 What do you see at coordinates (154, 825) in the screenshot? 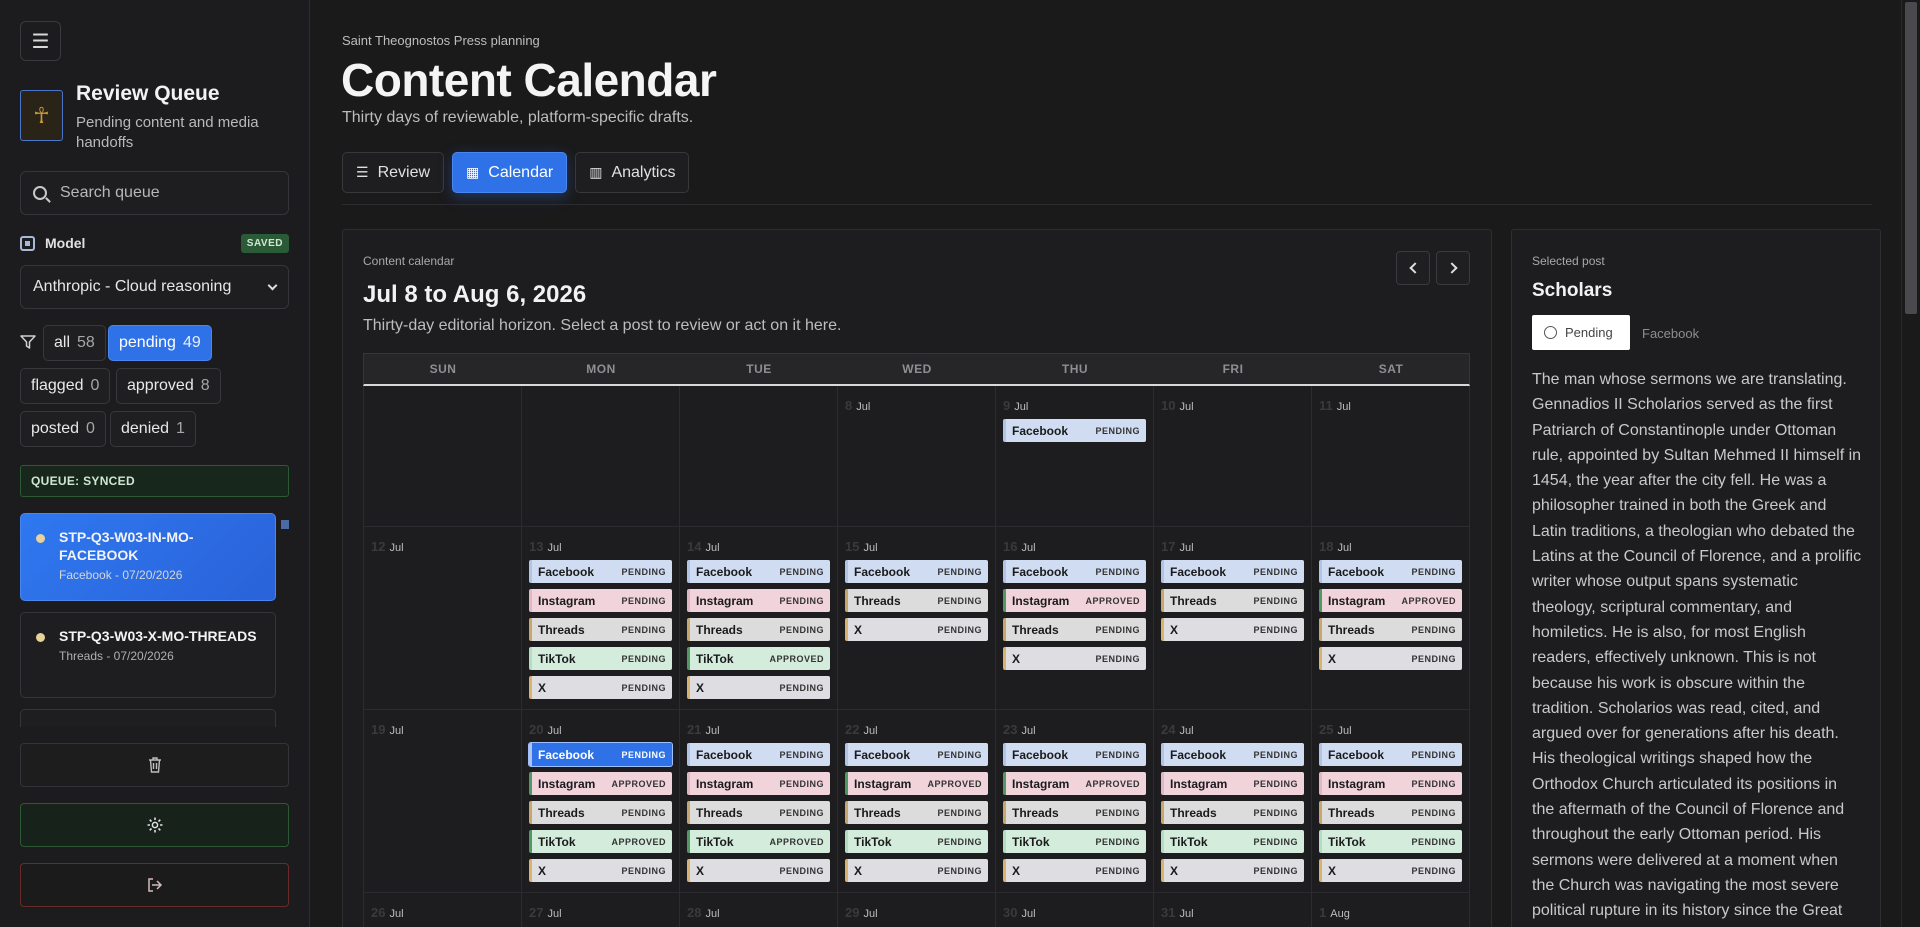
I see `settings-button` at bounding box center [154, 825].